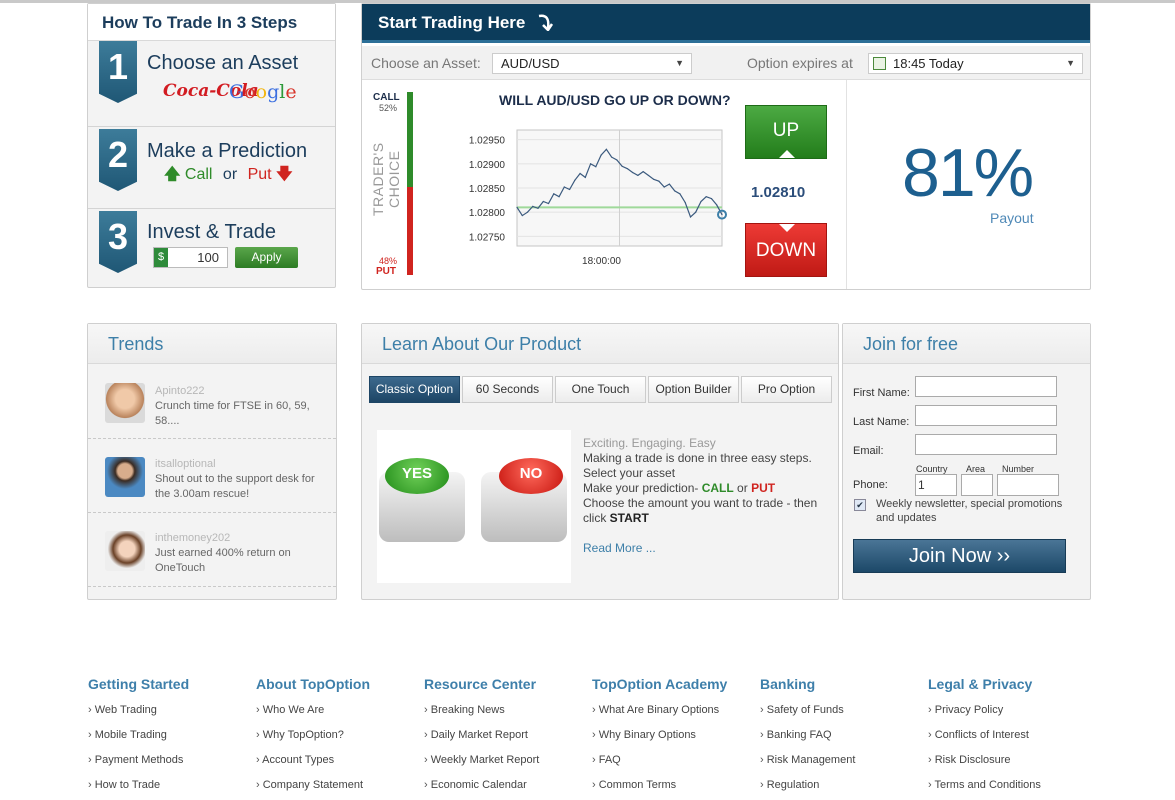 This screenshot has width=1175, height=800. I want to click on footer-link: Weekly Market Report, so click(506, 764).